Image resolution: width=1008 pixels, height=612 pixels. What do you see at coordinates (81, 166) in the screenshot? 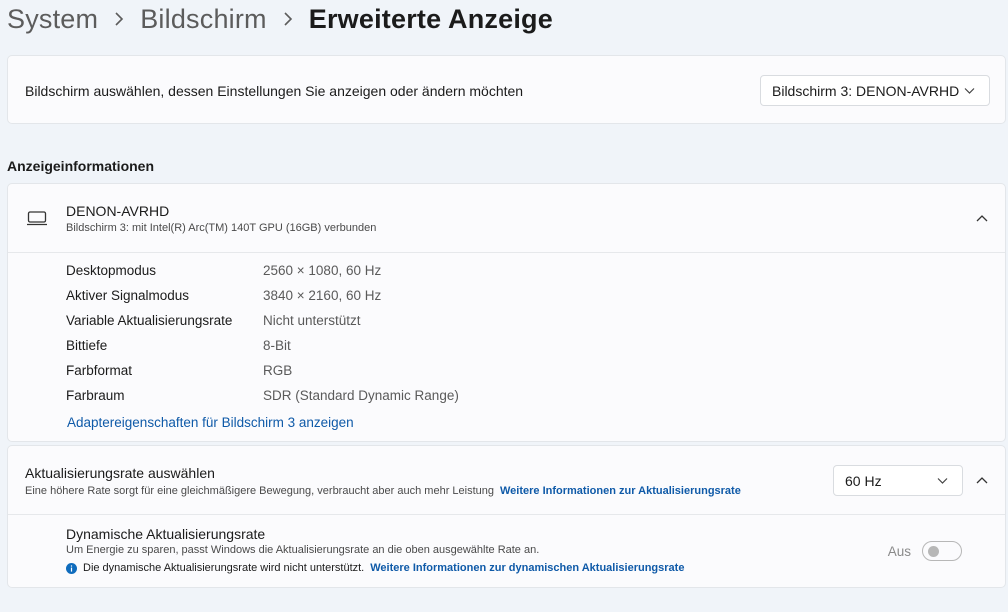
I see `display-info-section-title: Anzeigeinformationen` at bounding box center [81, 166].